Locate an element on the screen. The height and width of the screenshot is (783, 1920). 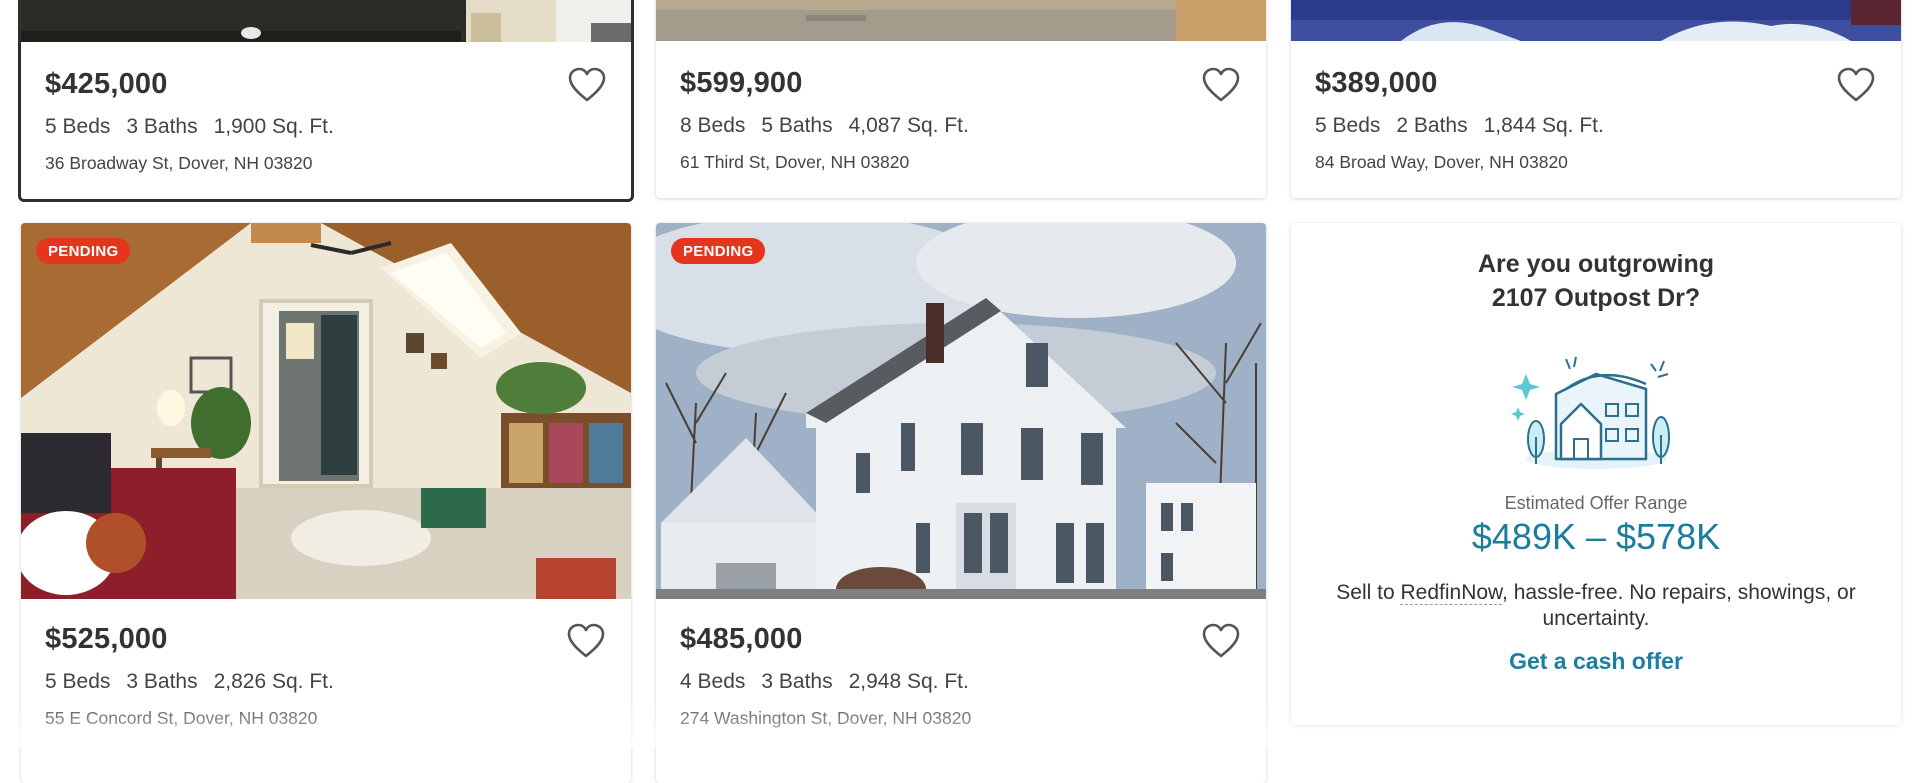
offer-range-label: Estimated Offer Range is located at coordinates (1596, 503).